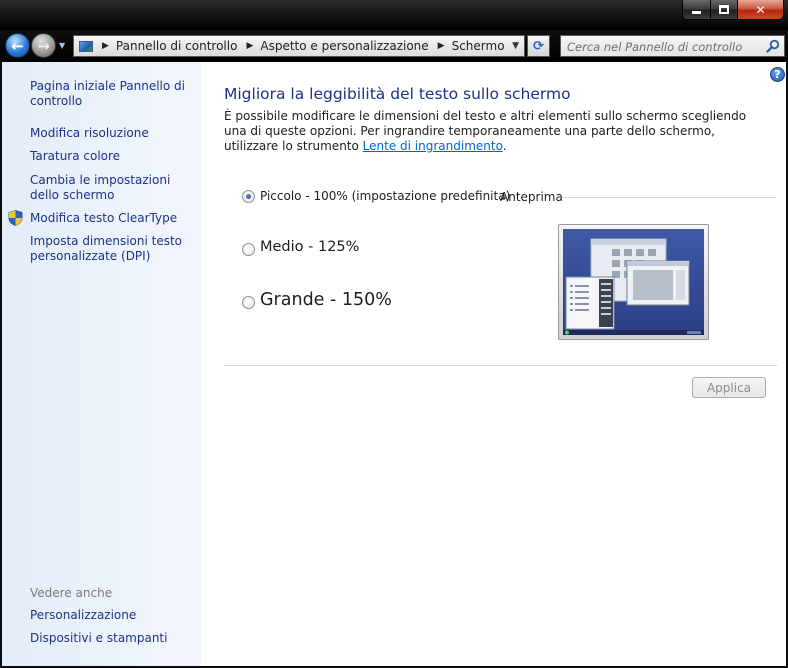 This screenshot has width=788, height=668. I want to click on desktop-preview-icon, so click(633, 282).